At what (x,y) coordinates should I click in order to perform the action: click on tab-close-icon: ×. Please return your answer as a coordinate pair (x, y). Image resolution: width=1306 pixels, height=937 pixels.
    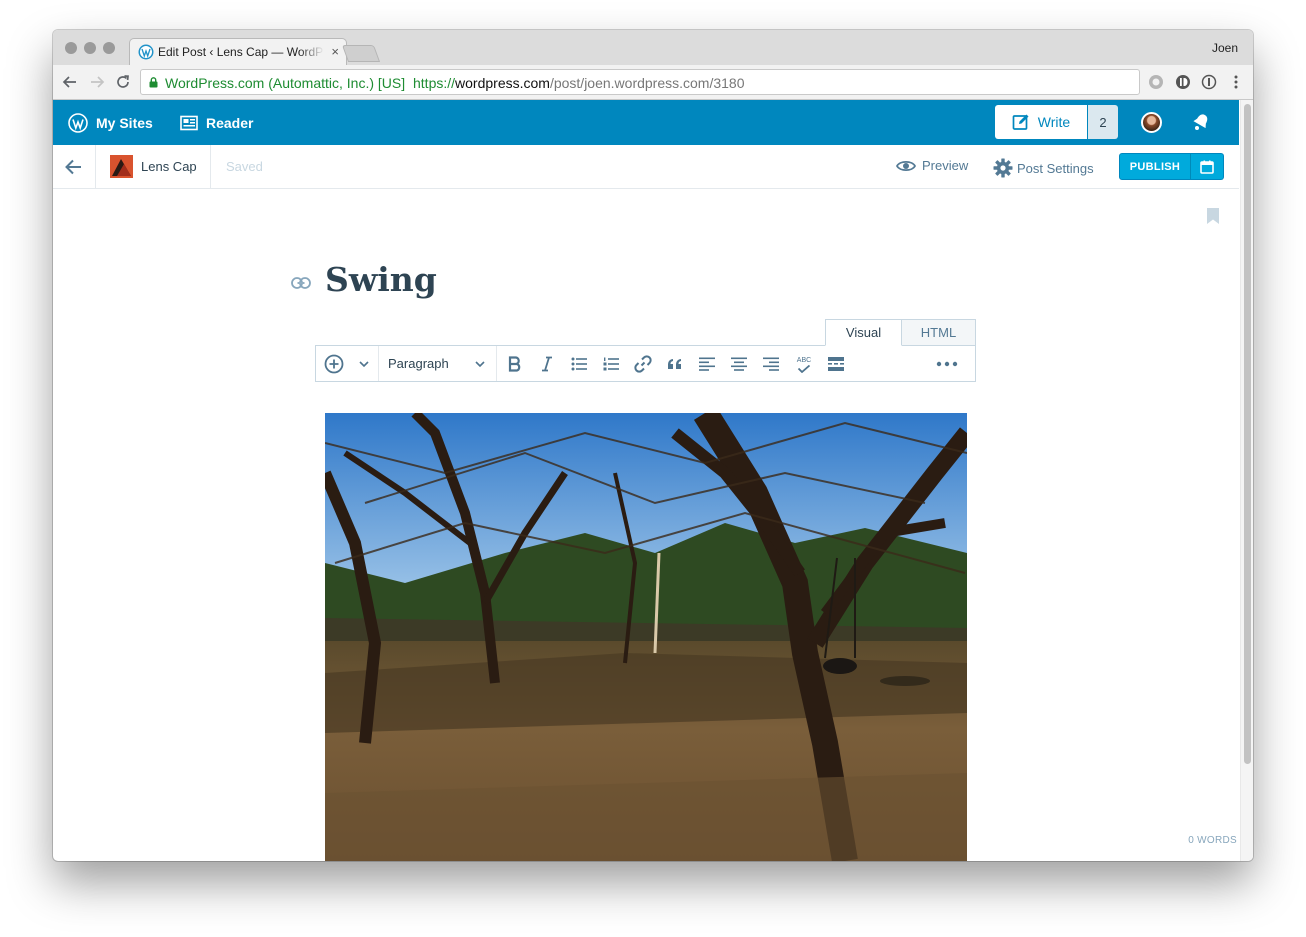
    Looking at the image, I should click on (335, 51).